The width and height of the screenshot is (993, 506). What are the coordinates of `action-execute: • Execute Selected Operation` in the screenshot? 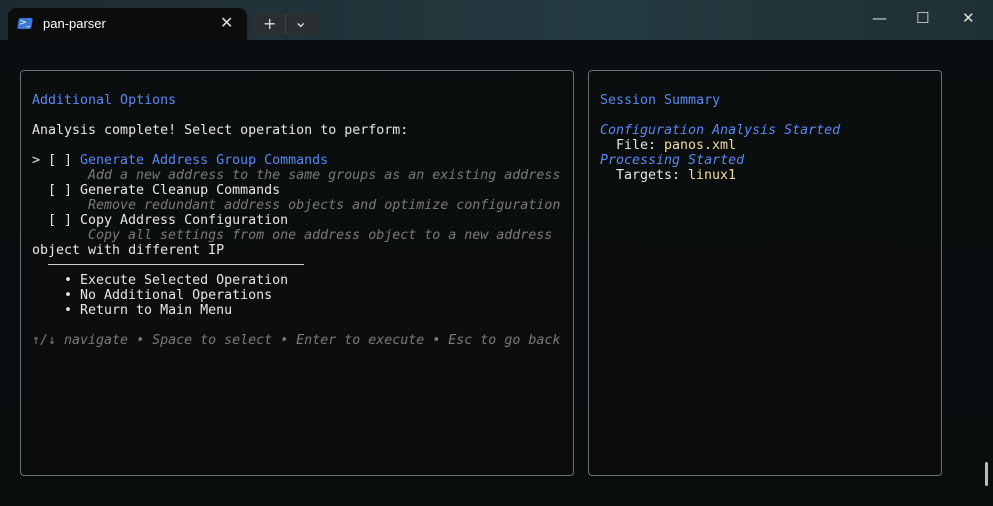 It's located at (176, 280).